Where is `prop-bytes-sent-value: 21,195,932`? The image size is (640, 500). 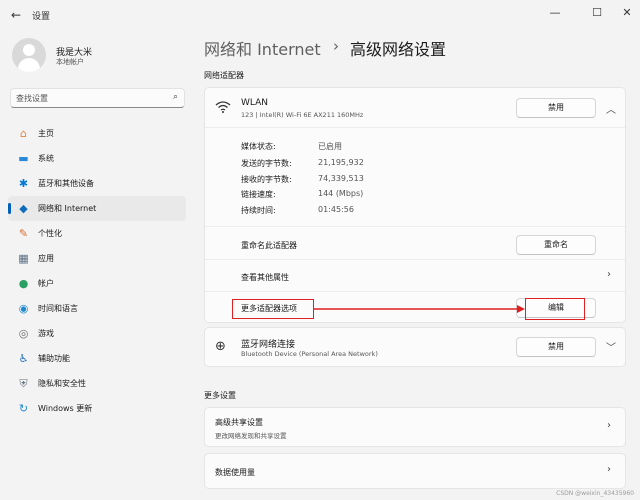 prop-bytes-sent-value: 21,195,932 is located at coordinates (341, 162).